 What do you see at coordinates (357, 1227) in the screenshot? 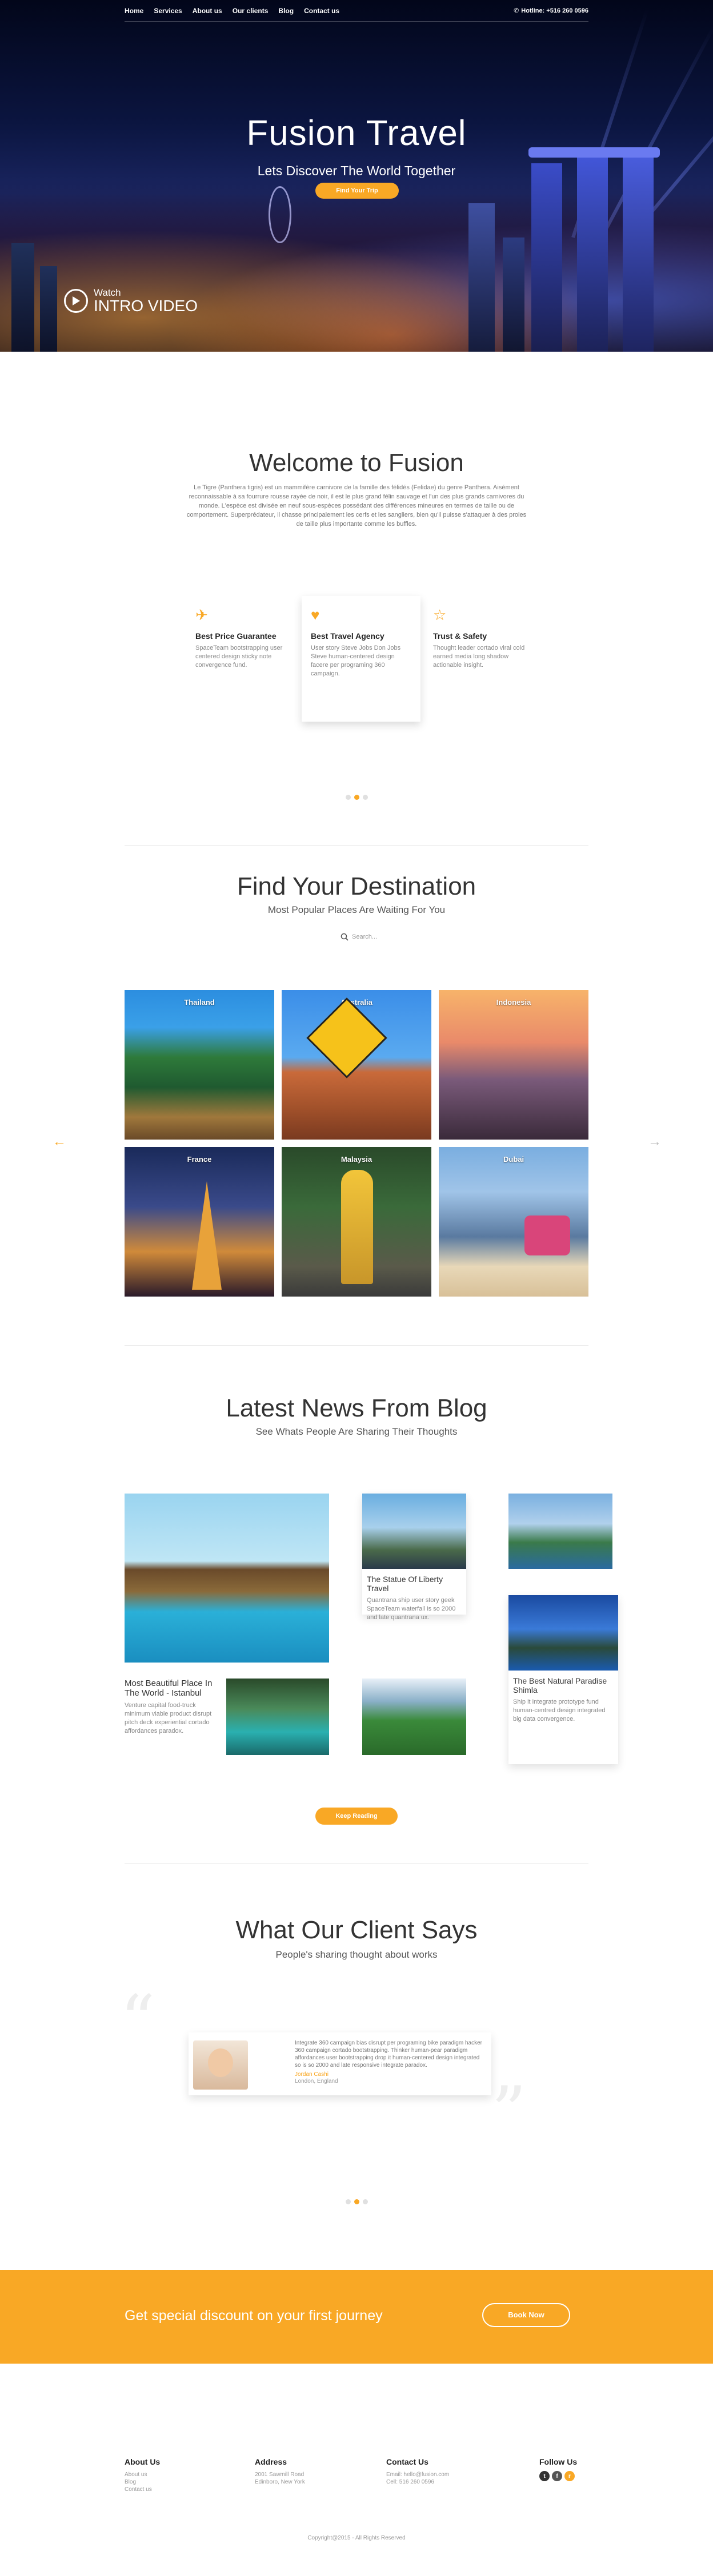
I see `golden-statue` at bounding box center [357, 1227].